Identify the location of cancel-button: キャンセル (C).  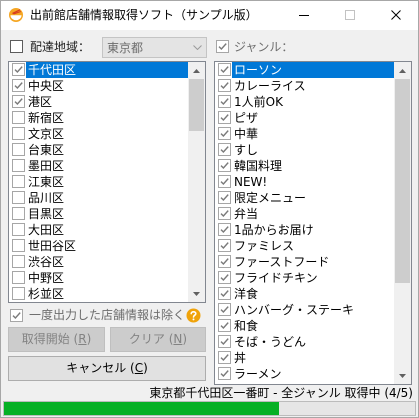
(107, 368).